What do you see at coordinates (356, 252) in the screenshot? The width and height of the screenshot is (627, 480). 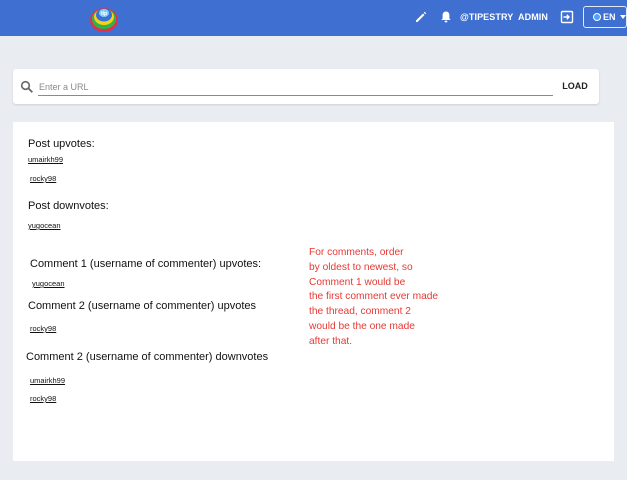 I see `note-line: For comments, order` at bounding box center [356, 252].